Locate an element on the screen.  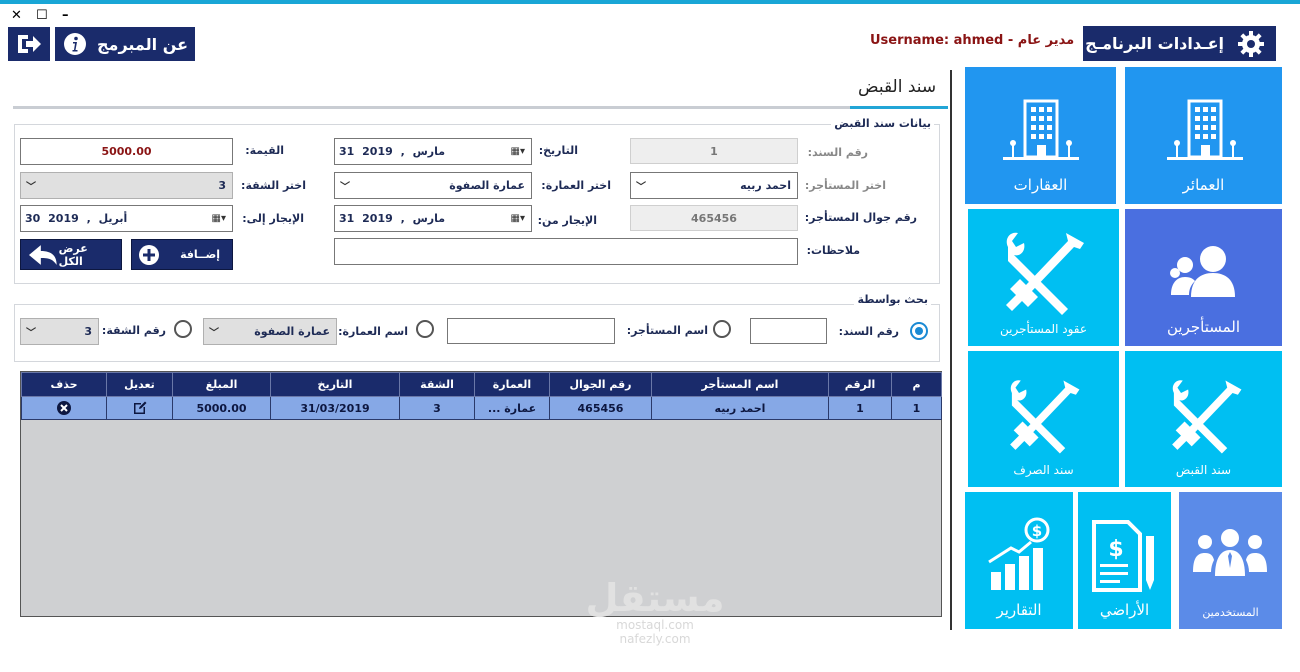
user-info: مدير عام - Username: ahmed is located at coordinates (972, 40).